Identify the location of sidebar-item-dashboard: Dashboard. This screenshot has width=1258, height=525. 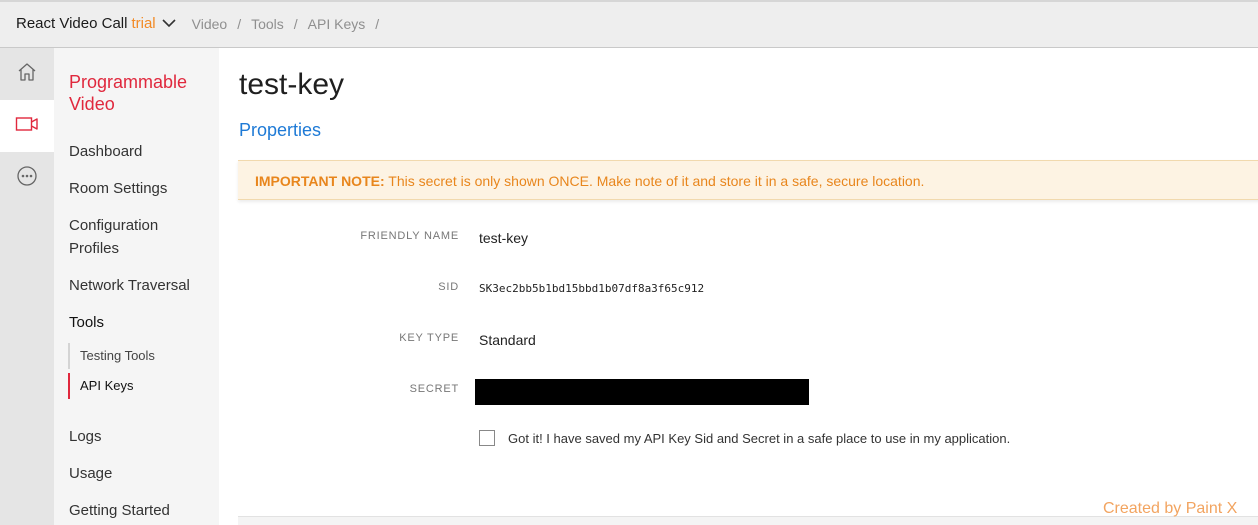
(105, 151).